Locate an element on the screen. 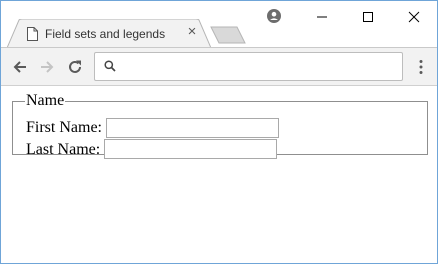 The width and height of the screenshot is (438, 264). back-arrow-icon is located at coordinates (20, 67).